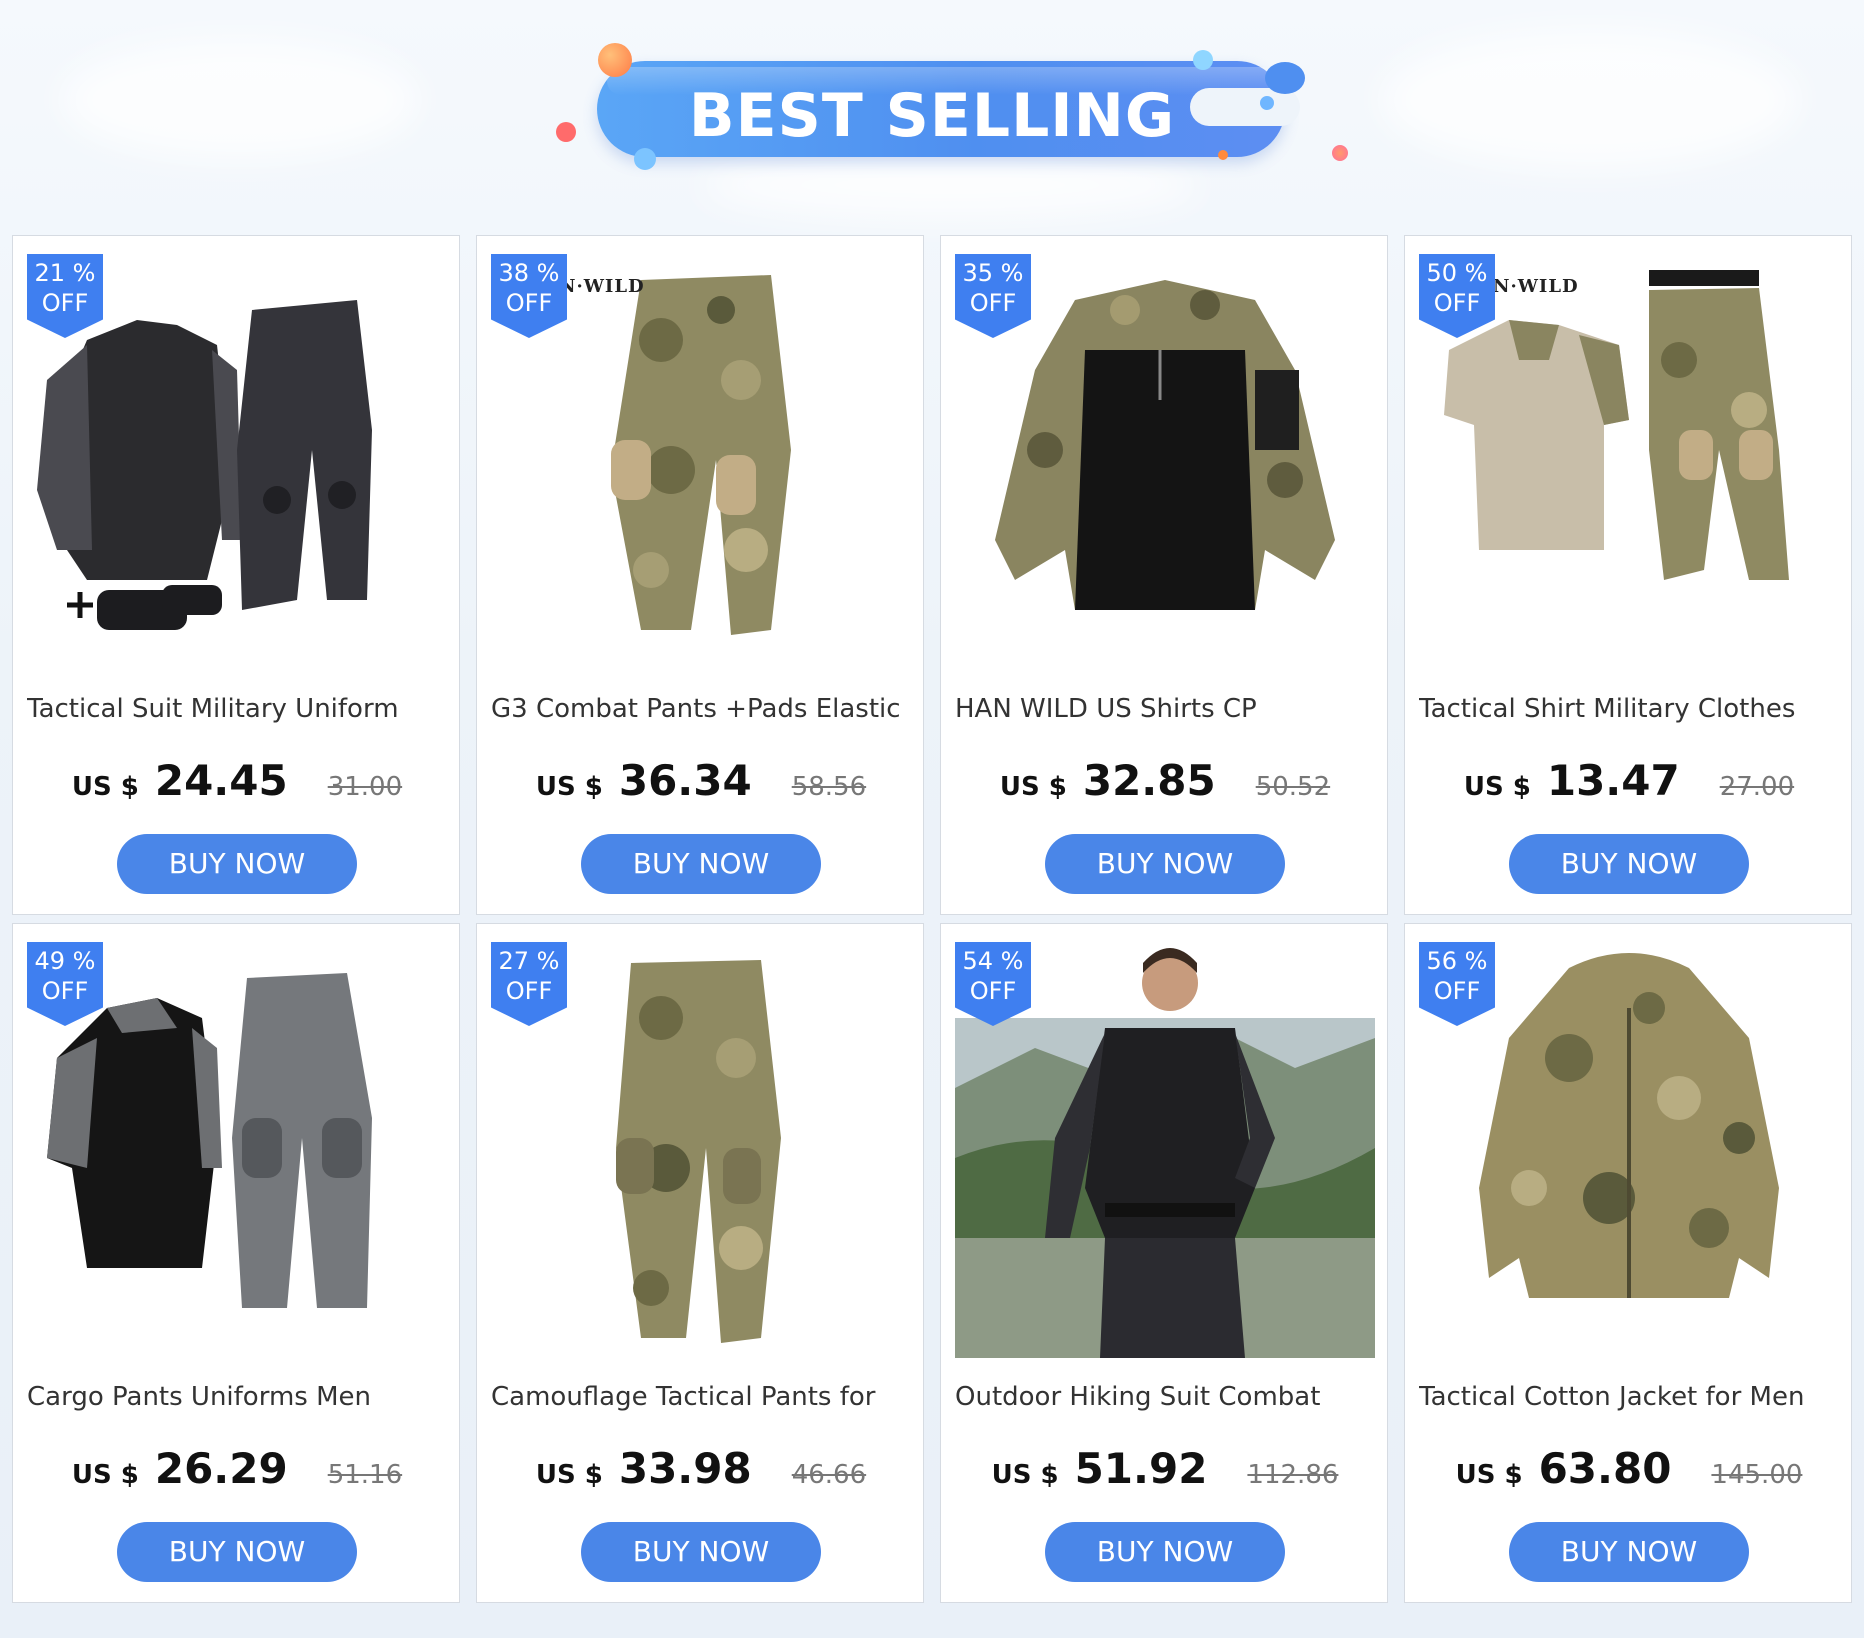 This screenshot has width=1864, height=1638. What do you see at coordinates (1457, 273) in the screenshot?
I see `discount-percent: 50 %` at bounding box center [1457, 273].